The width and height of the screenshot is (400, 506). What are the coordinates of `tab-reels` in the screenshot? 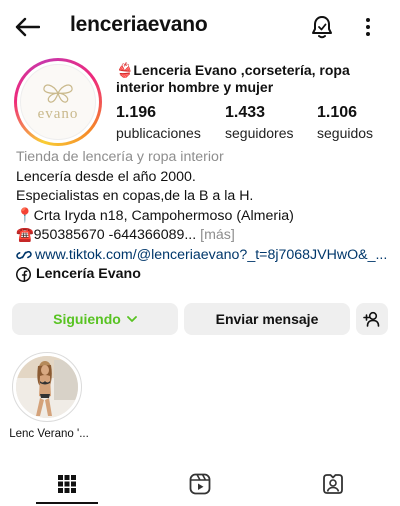 It's located at (199, 484).